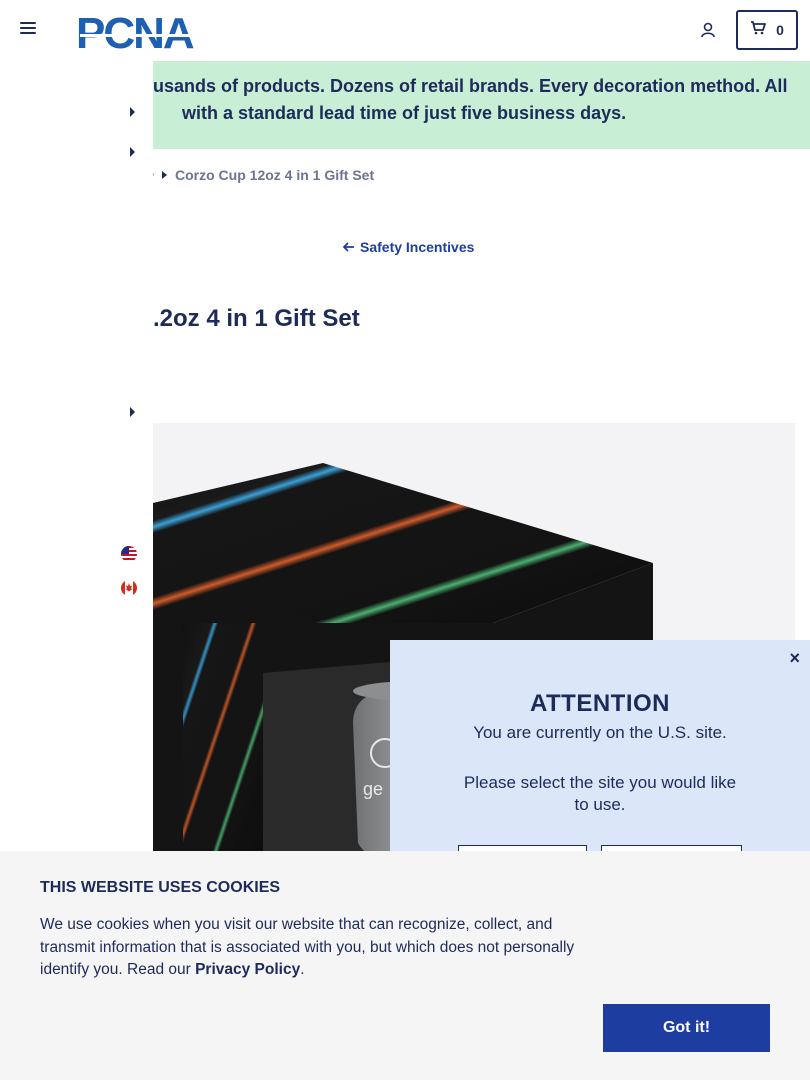  I want to click on cookie-body-end: ., so click(302, 969).